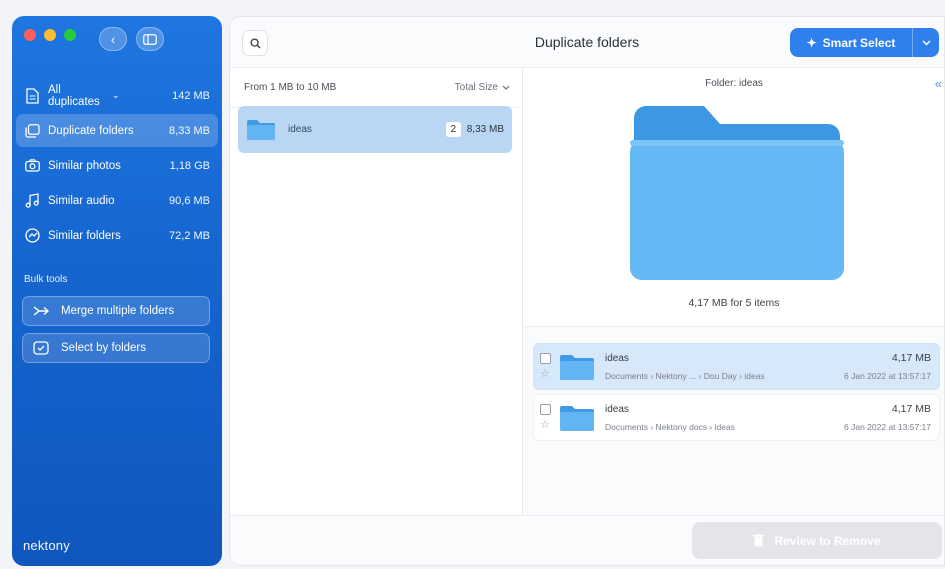  What do you see at coordinates (734, 303) in the screenshot?
I see `folder-summary: 4,17 MB for 5 items` at bounding box center [734, 303].